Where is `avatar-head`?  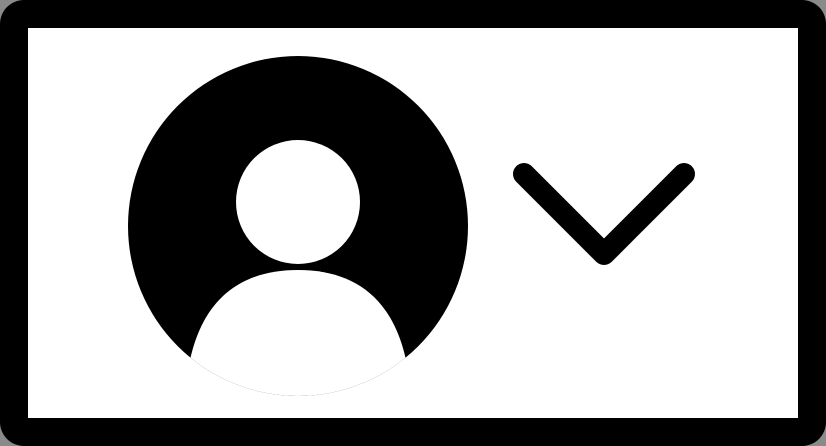 avatar-head is located at coordinates (298, 202).